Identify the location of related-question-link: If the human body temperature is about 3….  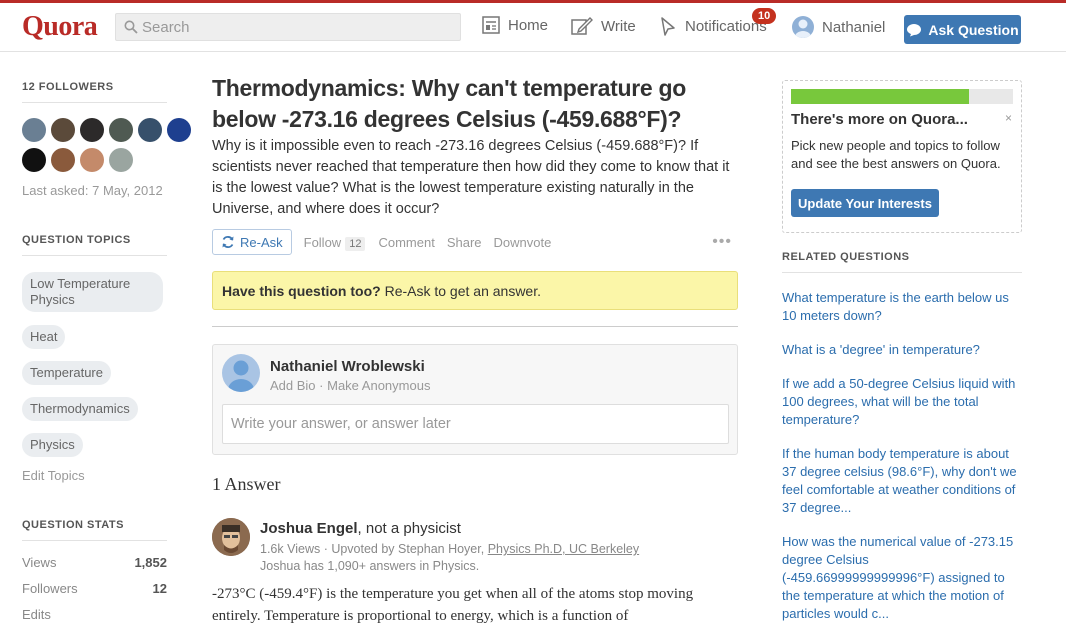
(902, 481).